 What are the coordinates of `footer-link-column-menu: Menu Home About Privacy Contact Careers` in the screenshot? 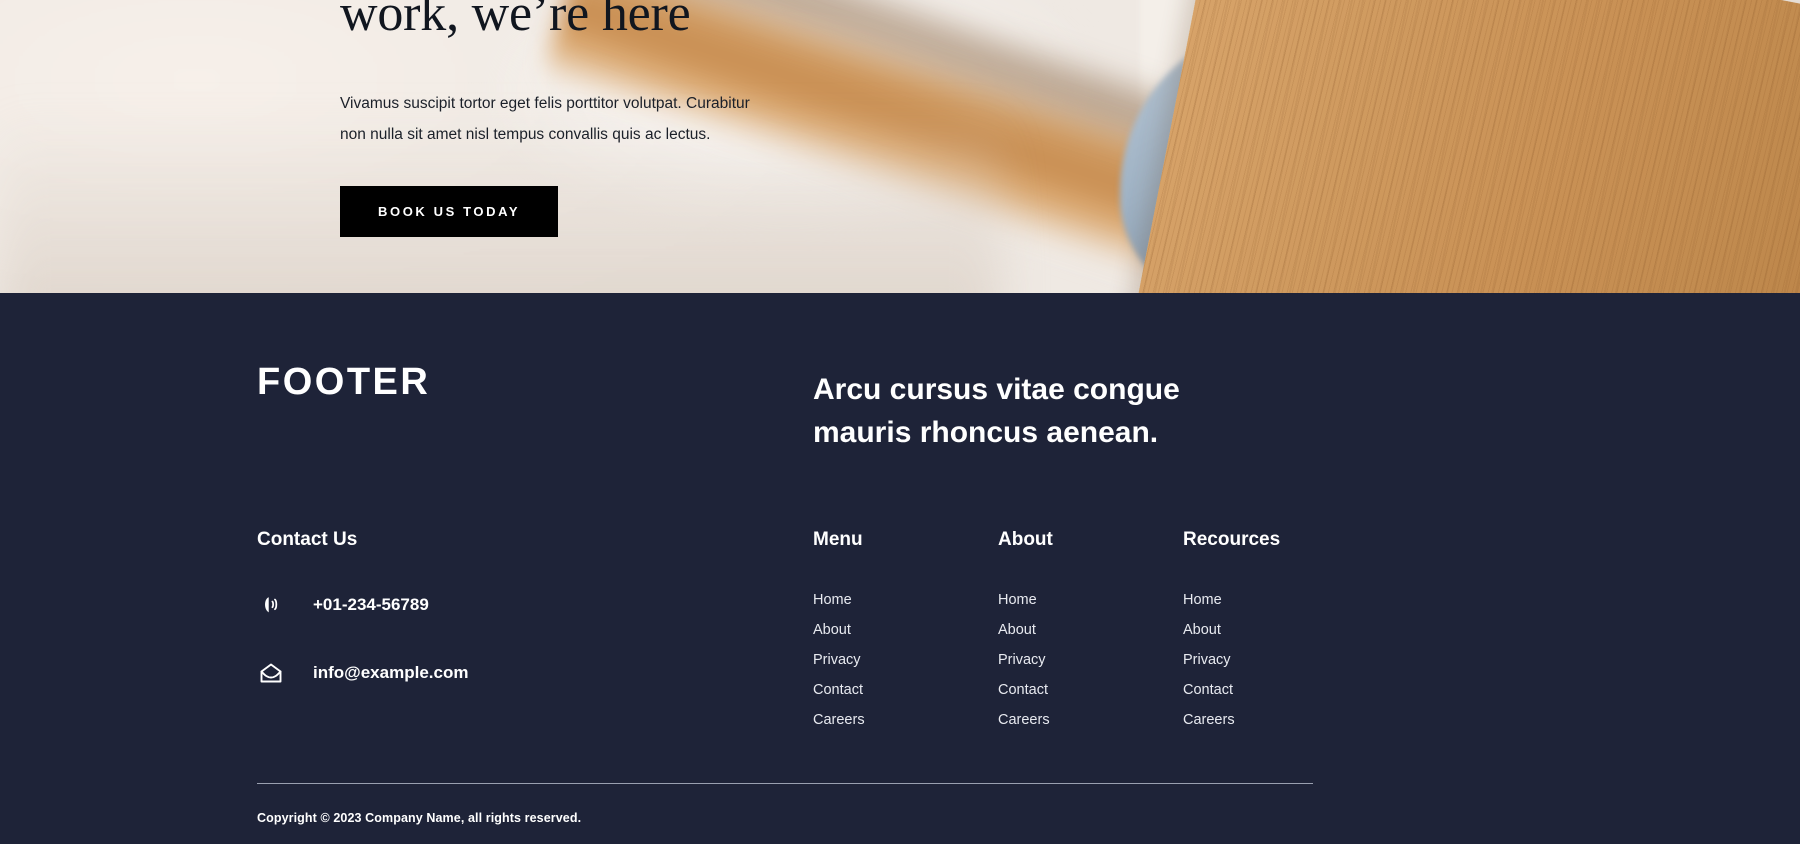 It's located at (905, 635).